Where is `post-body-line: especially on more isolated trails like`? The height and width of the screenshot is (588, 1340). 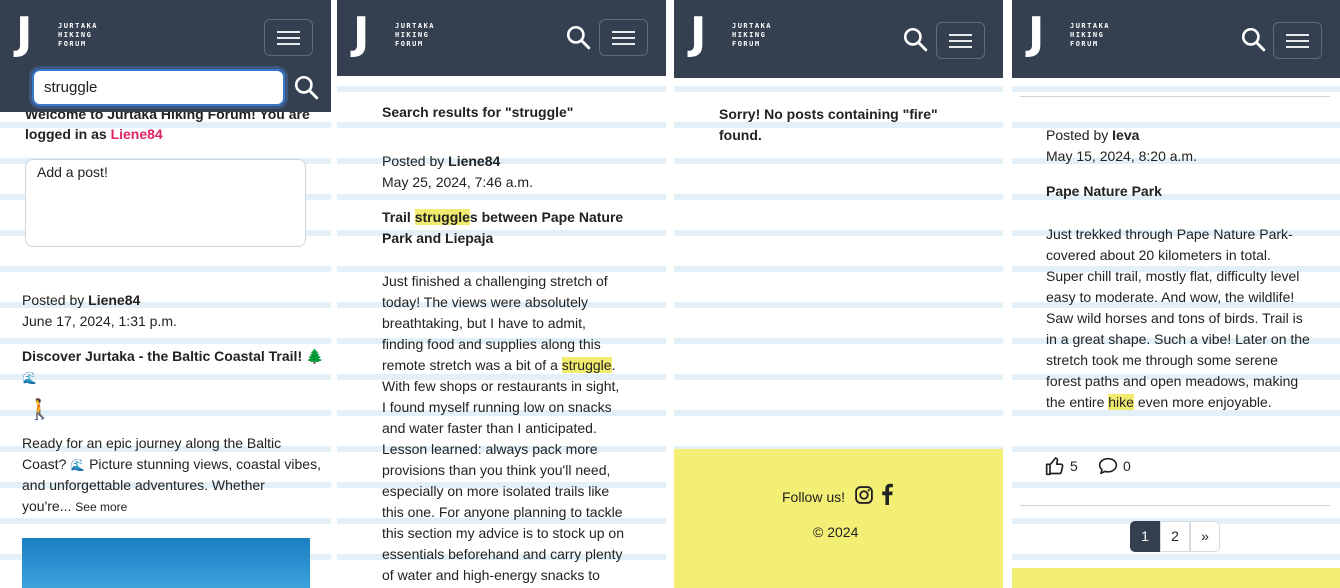 post-body-line: especially on more isolated trails like is located at coordinates (496, 491).